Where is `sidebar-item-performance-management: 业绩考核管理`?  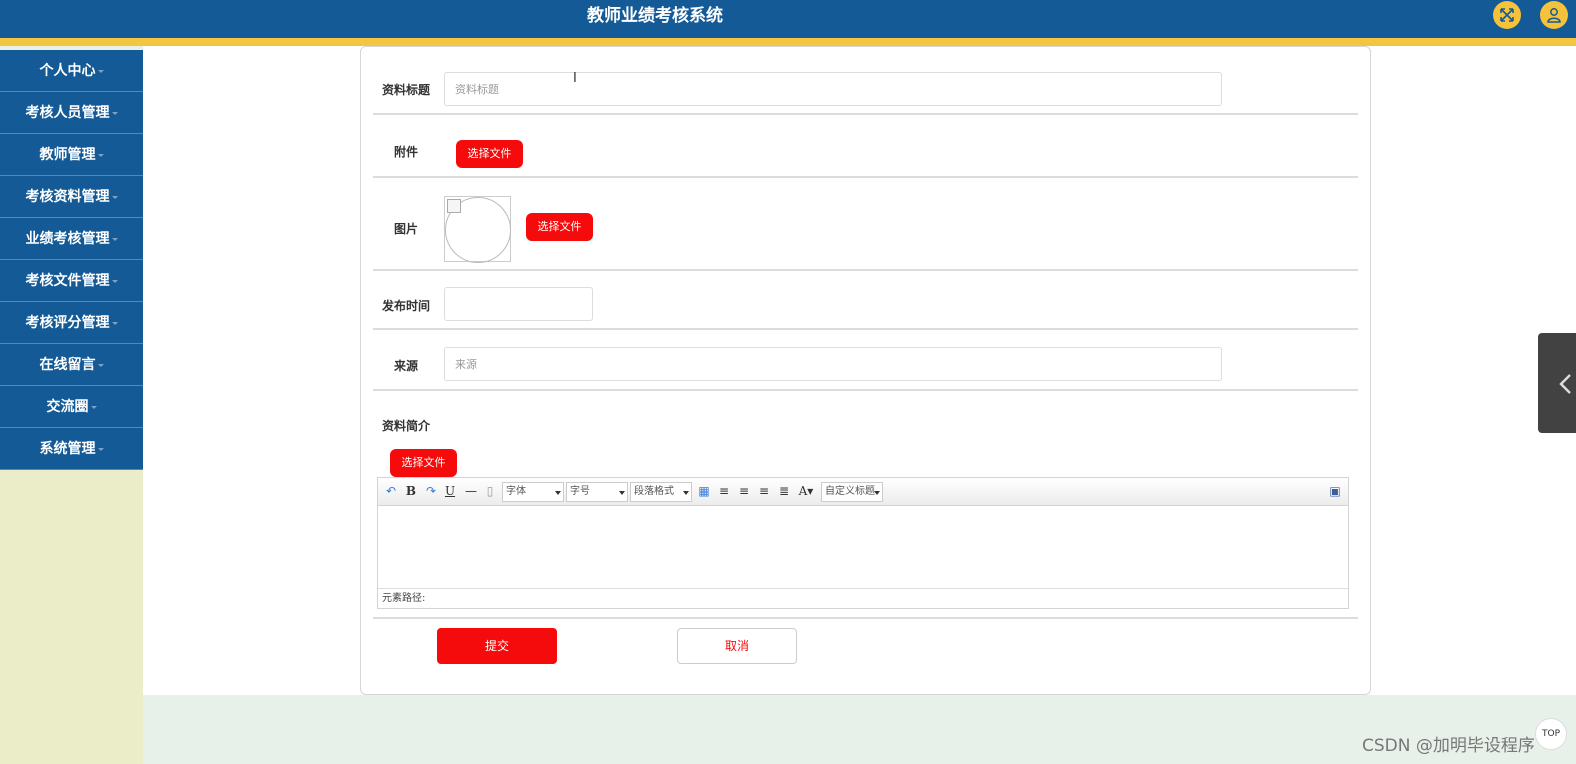 sidebar-item-performance-management: 业绩考核管理 is located at coordinates (71, 239).